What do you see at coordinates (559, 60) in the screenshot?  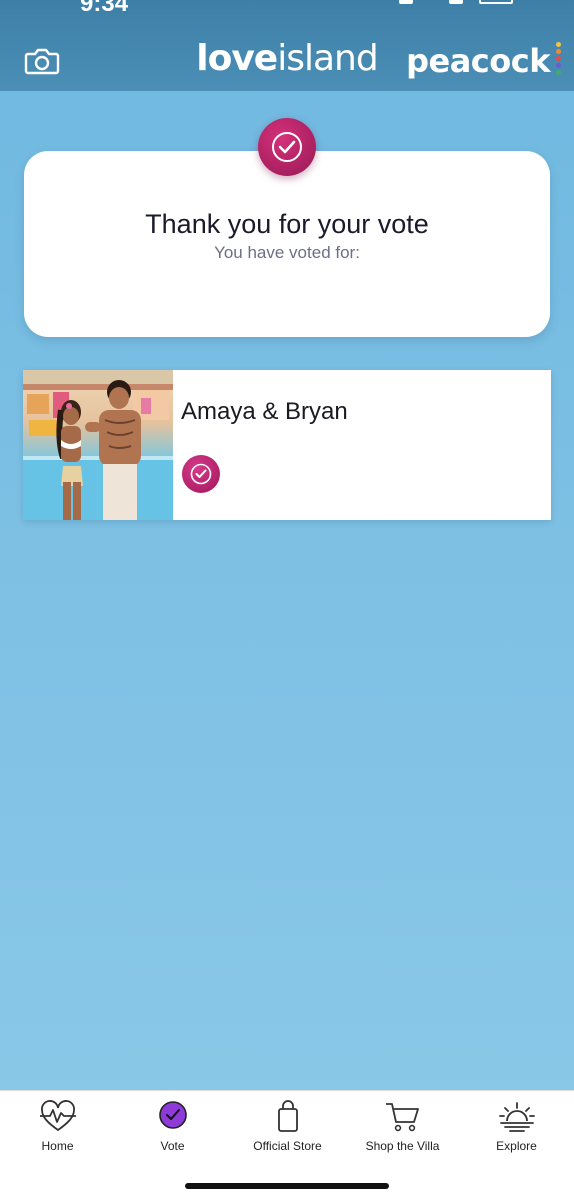 I see `peacock-dots` at bounding box center [559, 60].